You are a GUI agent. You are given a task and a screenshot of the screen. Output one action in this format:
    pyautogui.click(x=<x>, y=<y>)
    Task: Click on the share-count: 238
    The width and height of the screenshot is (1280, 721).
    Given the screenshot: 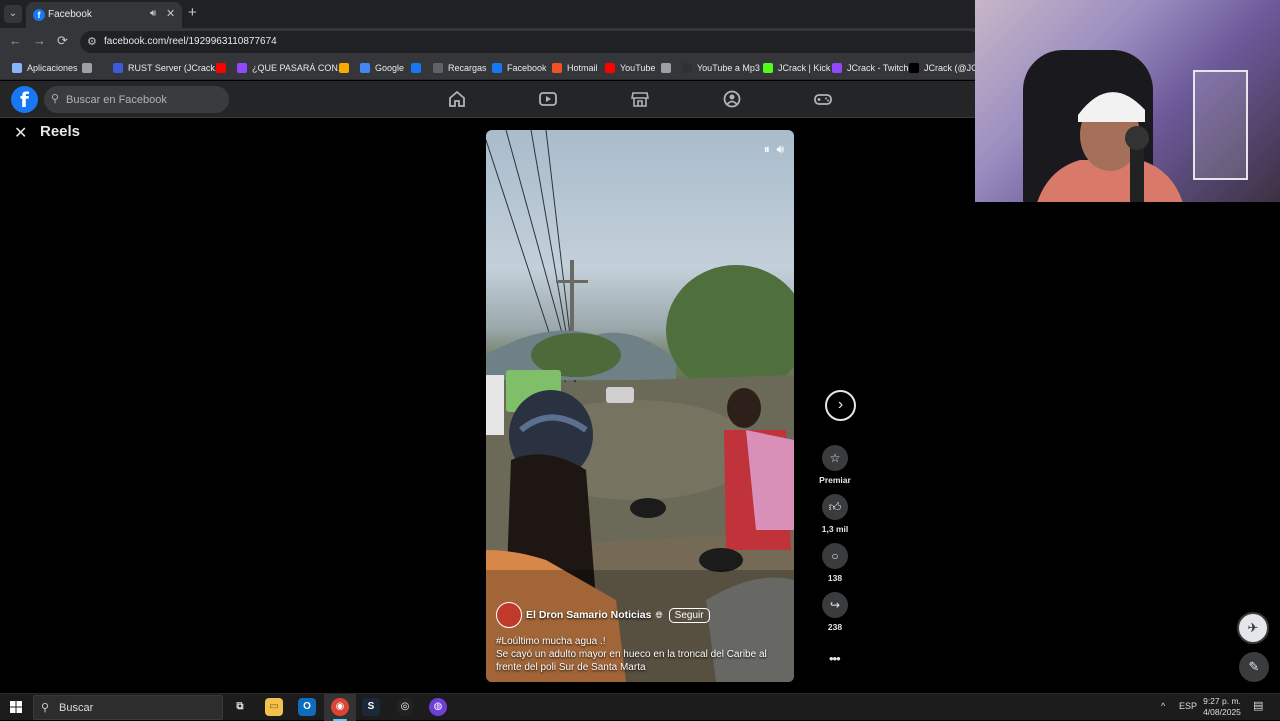 What is the action you would take?
    pyautogui.click(x=835, y=627)
    